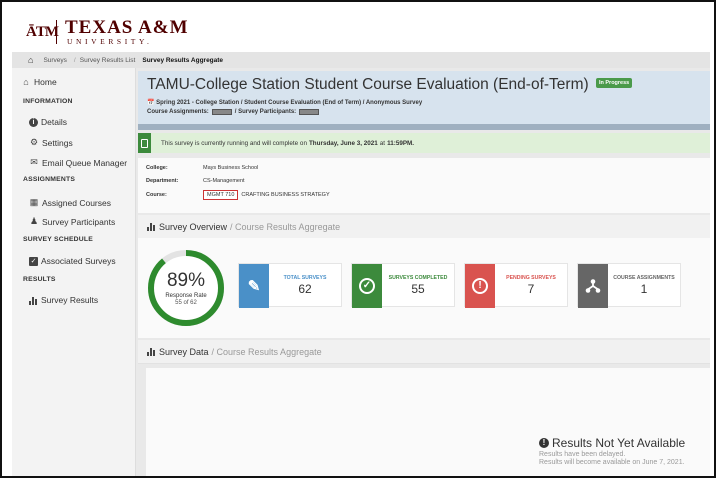 Image resolution: width=716 pixels, height=478 pixels. I want to click on info-row-department: Department: CS-Management, so click(195, 181).